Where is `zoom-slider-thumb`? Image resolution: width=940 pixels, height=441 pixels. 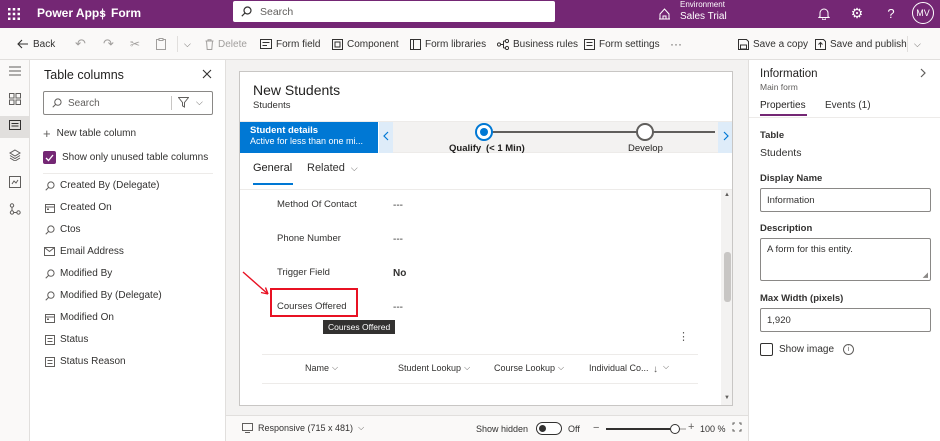 zoom-slider-thumb is located at coordinates (675, 429).